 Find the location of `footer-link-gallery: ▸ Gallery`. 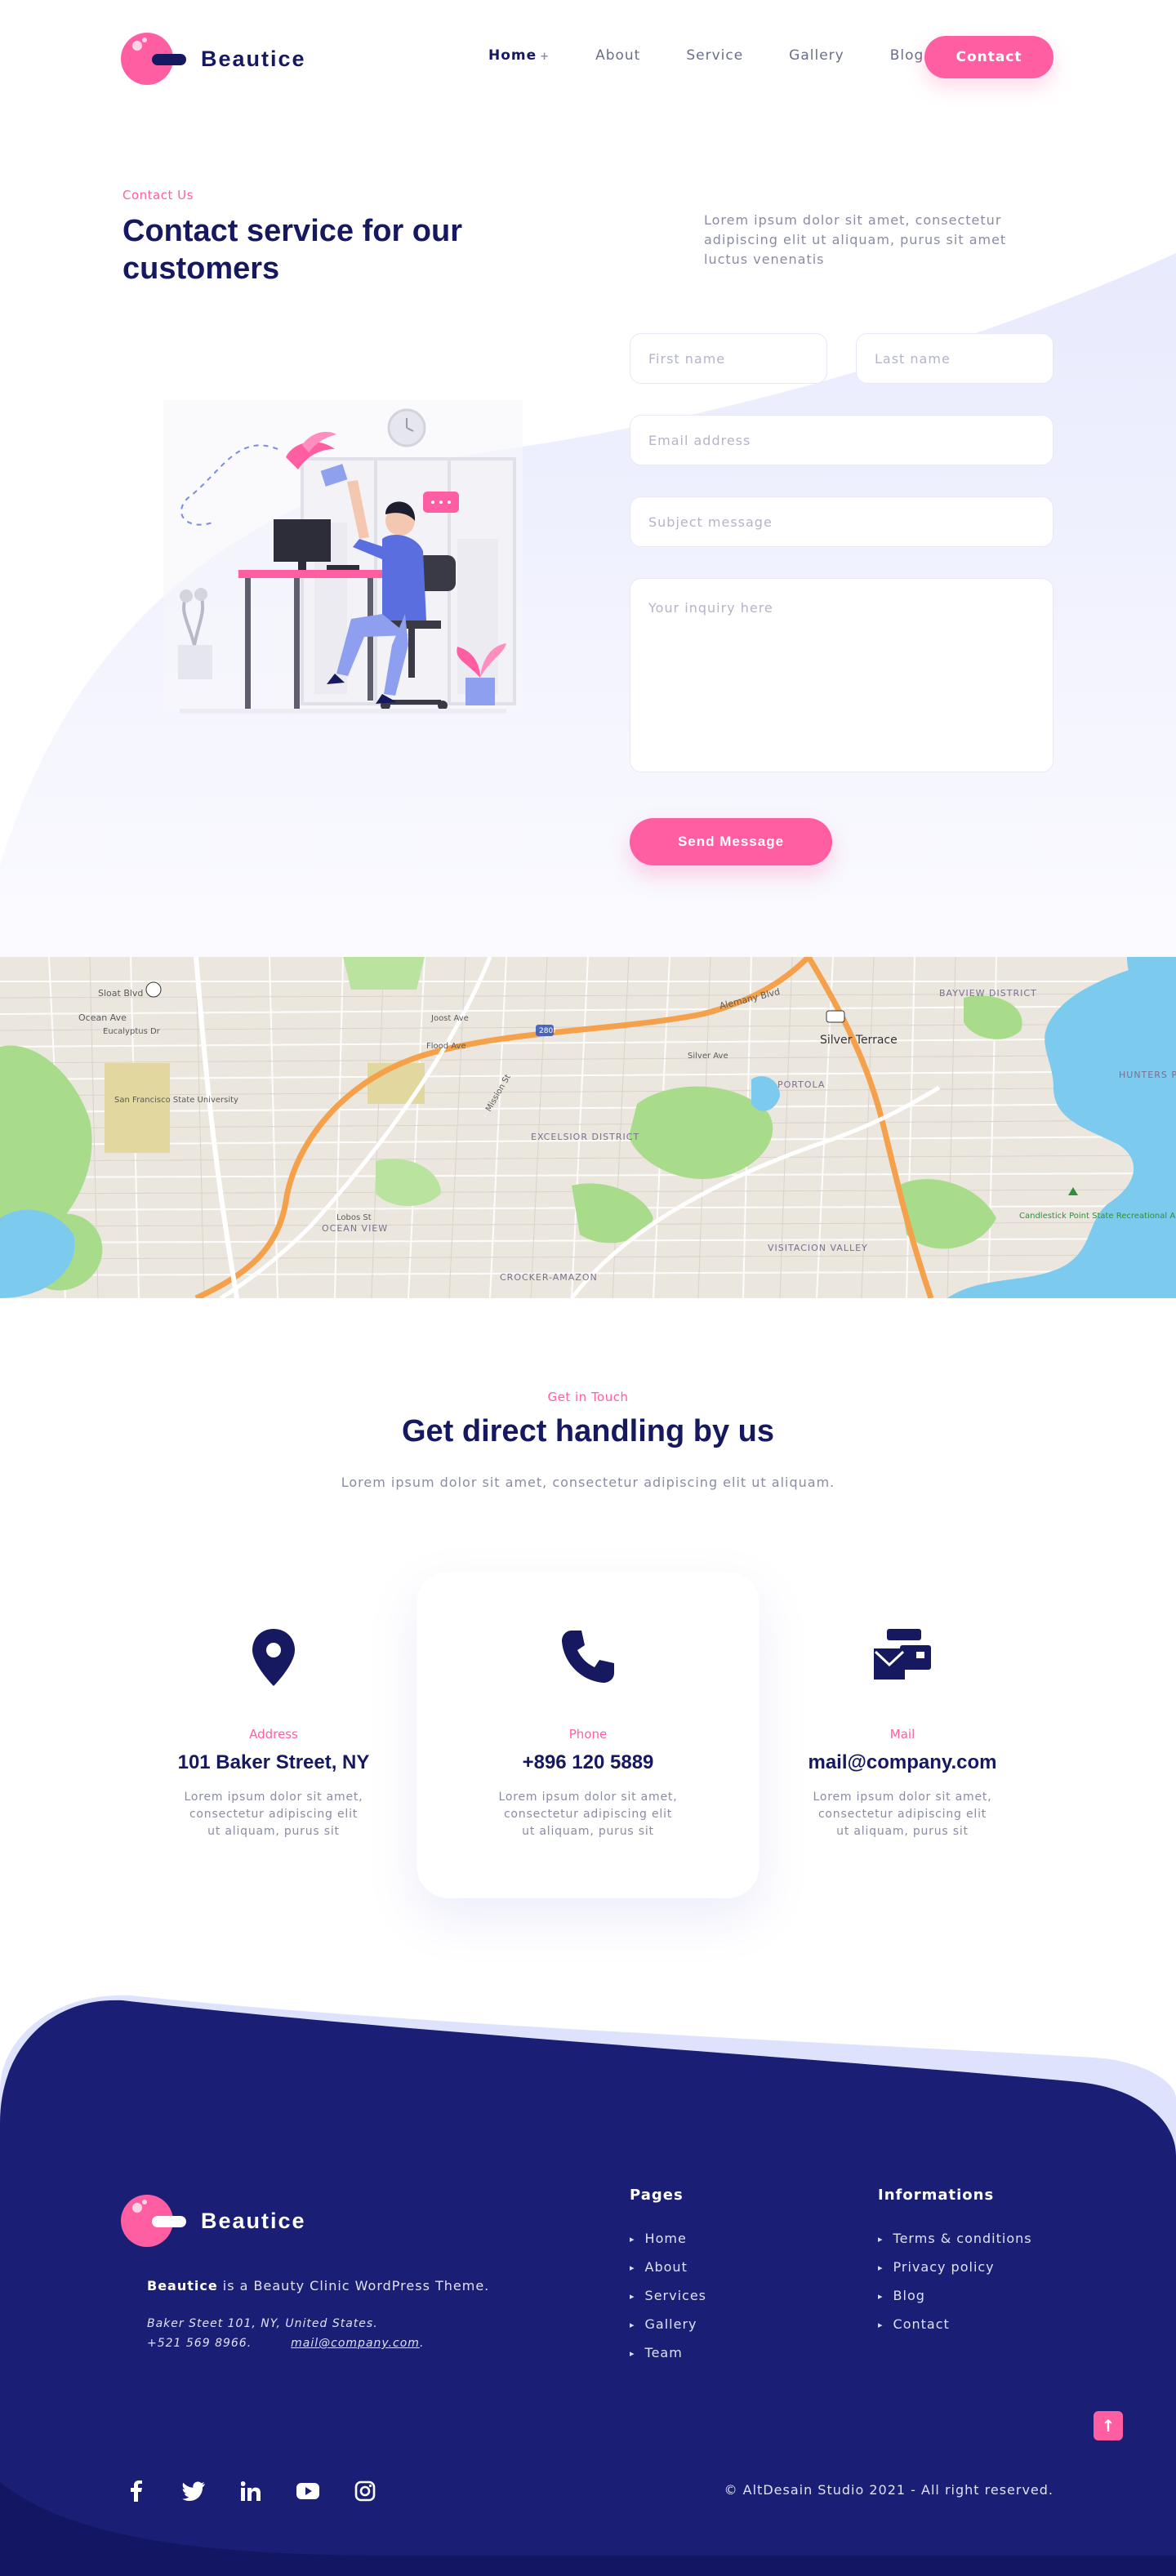

footer-link-gallery: ▸ Gallery is located at coordinates (668, 2330).